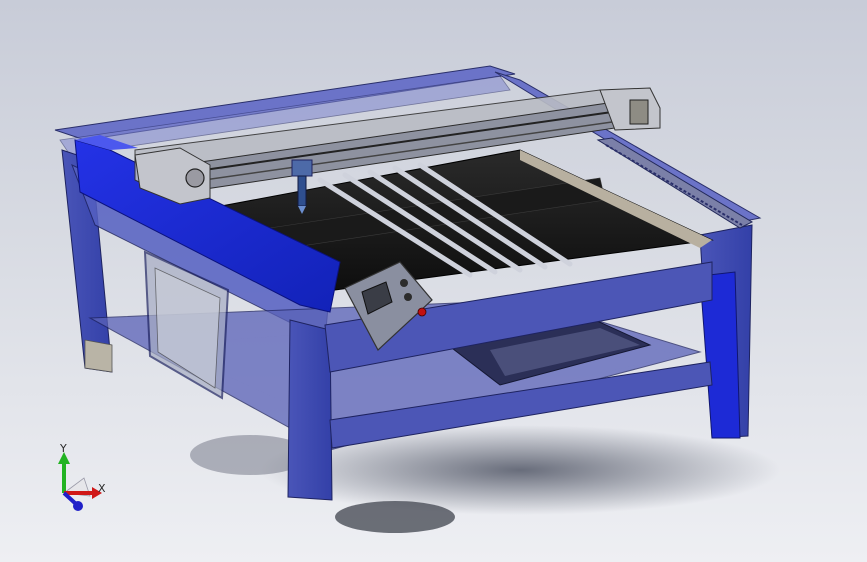 The image size is (867, 562). What do you see at coordinates (98, 356) in the screenshot?
I see `left-rear-foot` at bounding box center [98, 356].